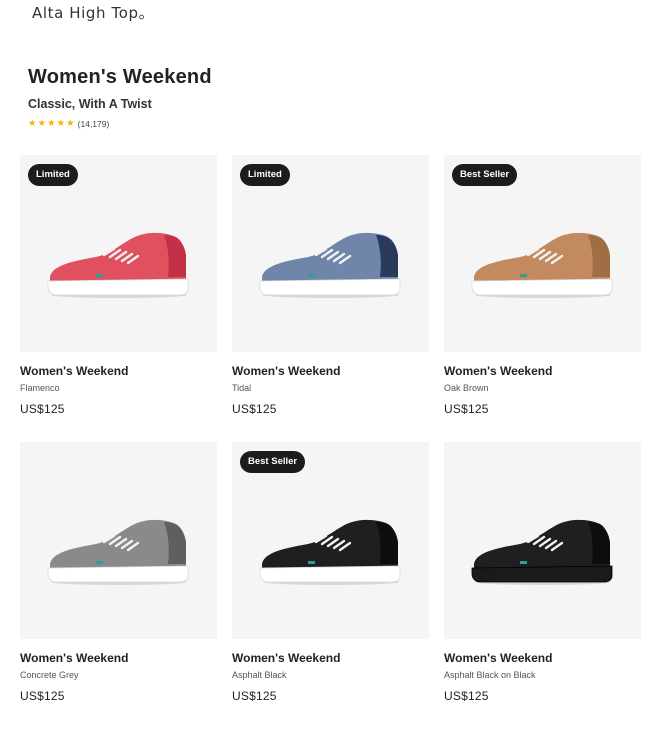 The image size is (650, 729). I want to click on product-color: Asphalt Black on Black, so click(490, 675).